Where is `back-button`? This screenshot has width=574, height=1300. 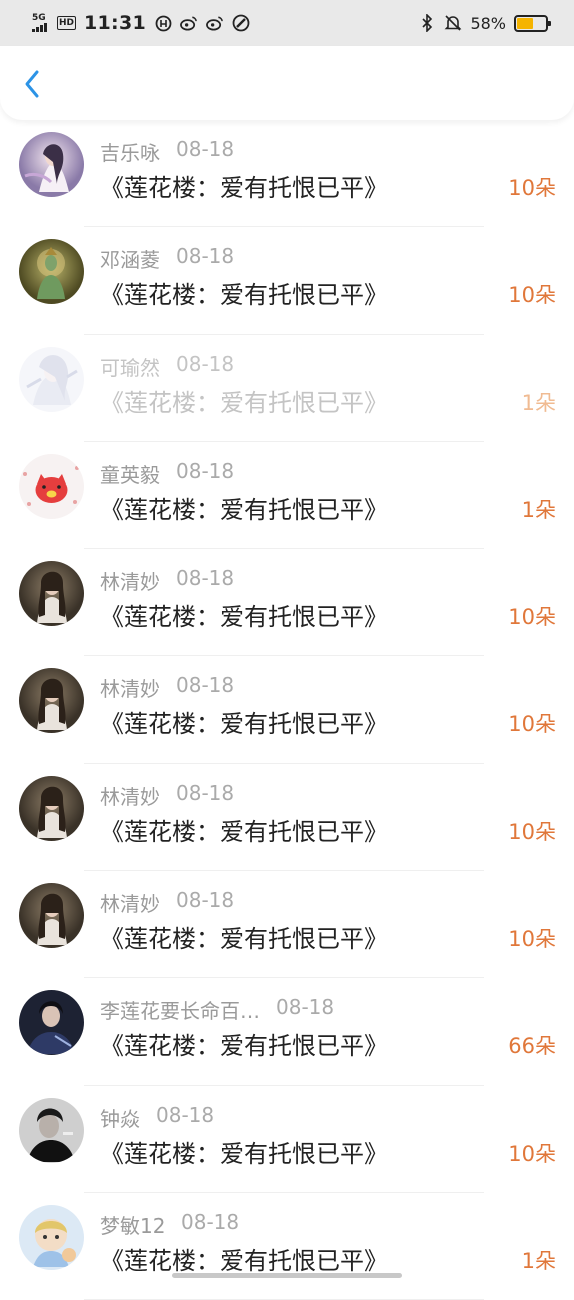 back-button is located at coordinates (32, 84).